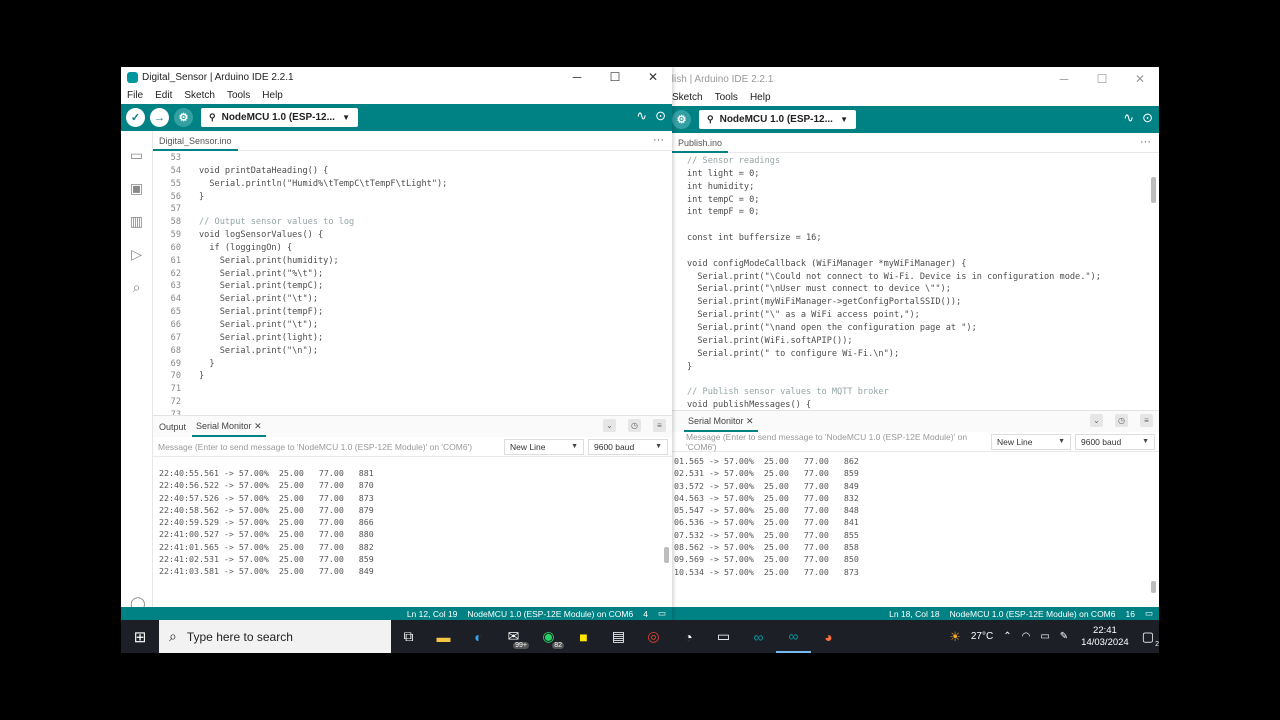  I want to click on board-status: NodeMCU 1.0 (ESP-12E Module) on COM6, so click(550, 613).